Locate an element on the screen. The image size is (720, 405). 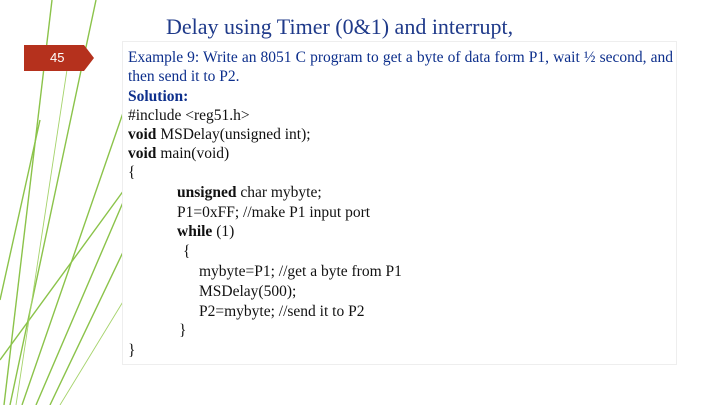
code-line-5: unsigned char mybyte; is located at coordinates (249, 193).